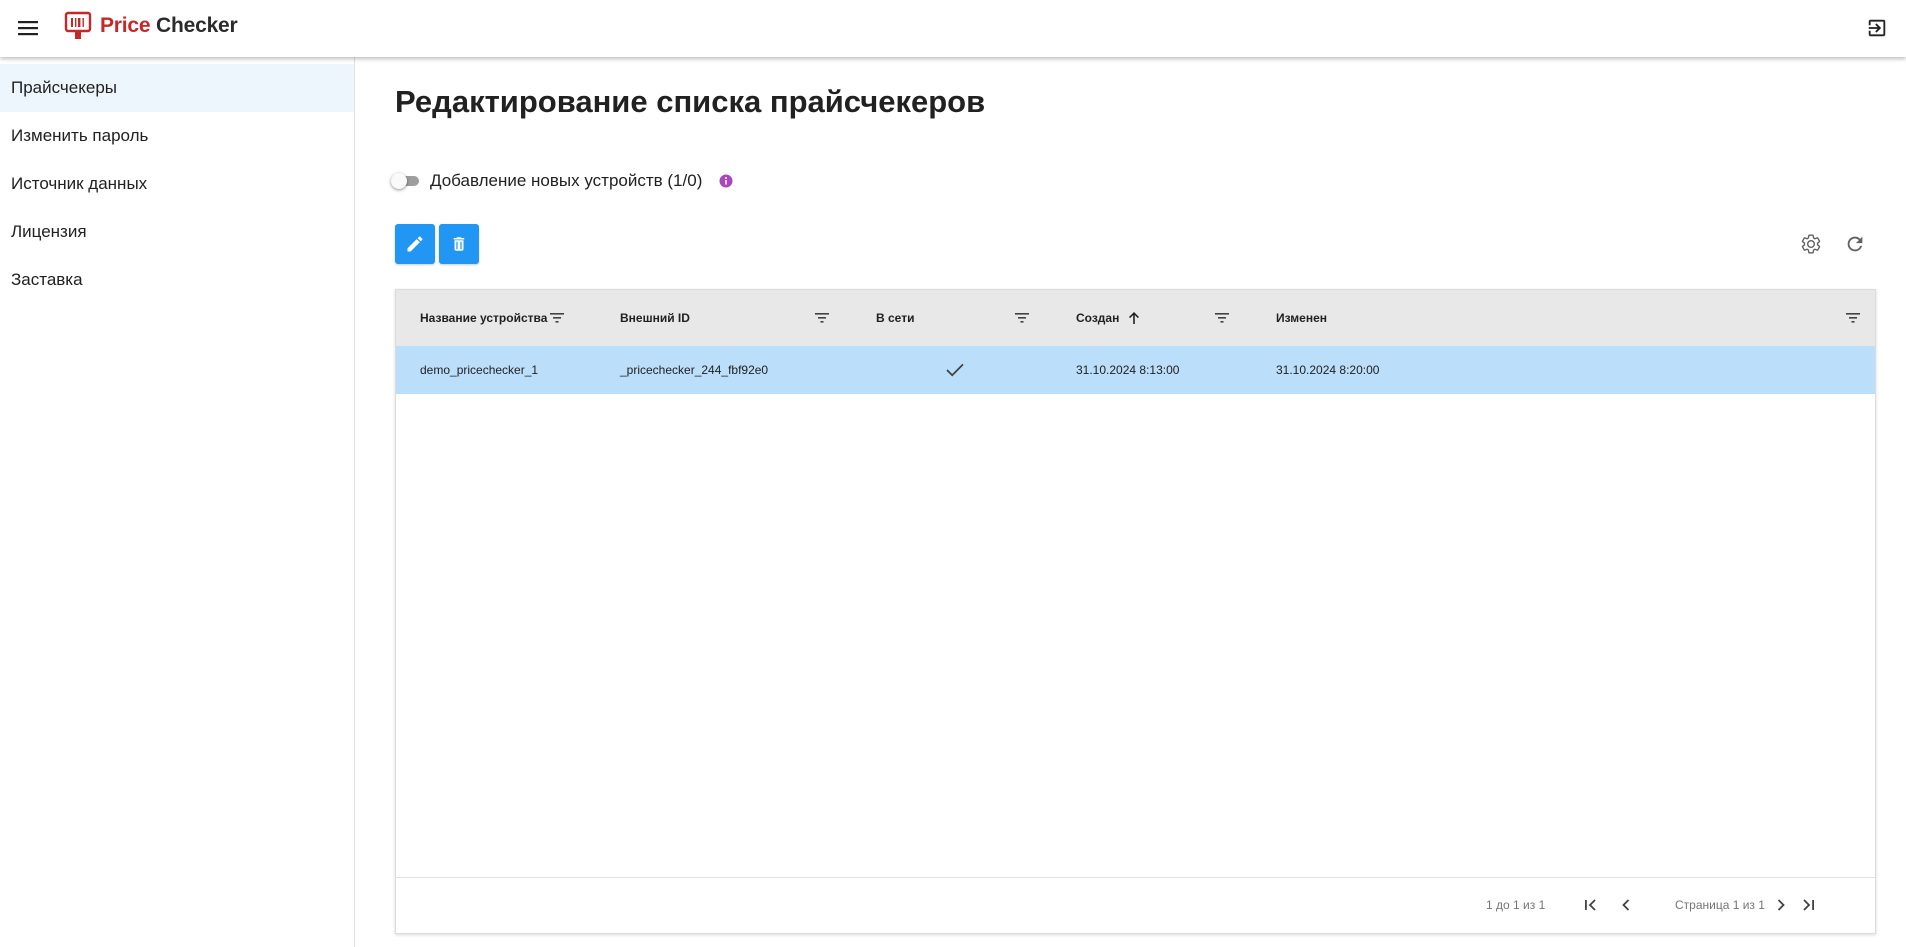  I want to click on column-label: Внешний ID, so click(655, 318).